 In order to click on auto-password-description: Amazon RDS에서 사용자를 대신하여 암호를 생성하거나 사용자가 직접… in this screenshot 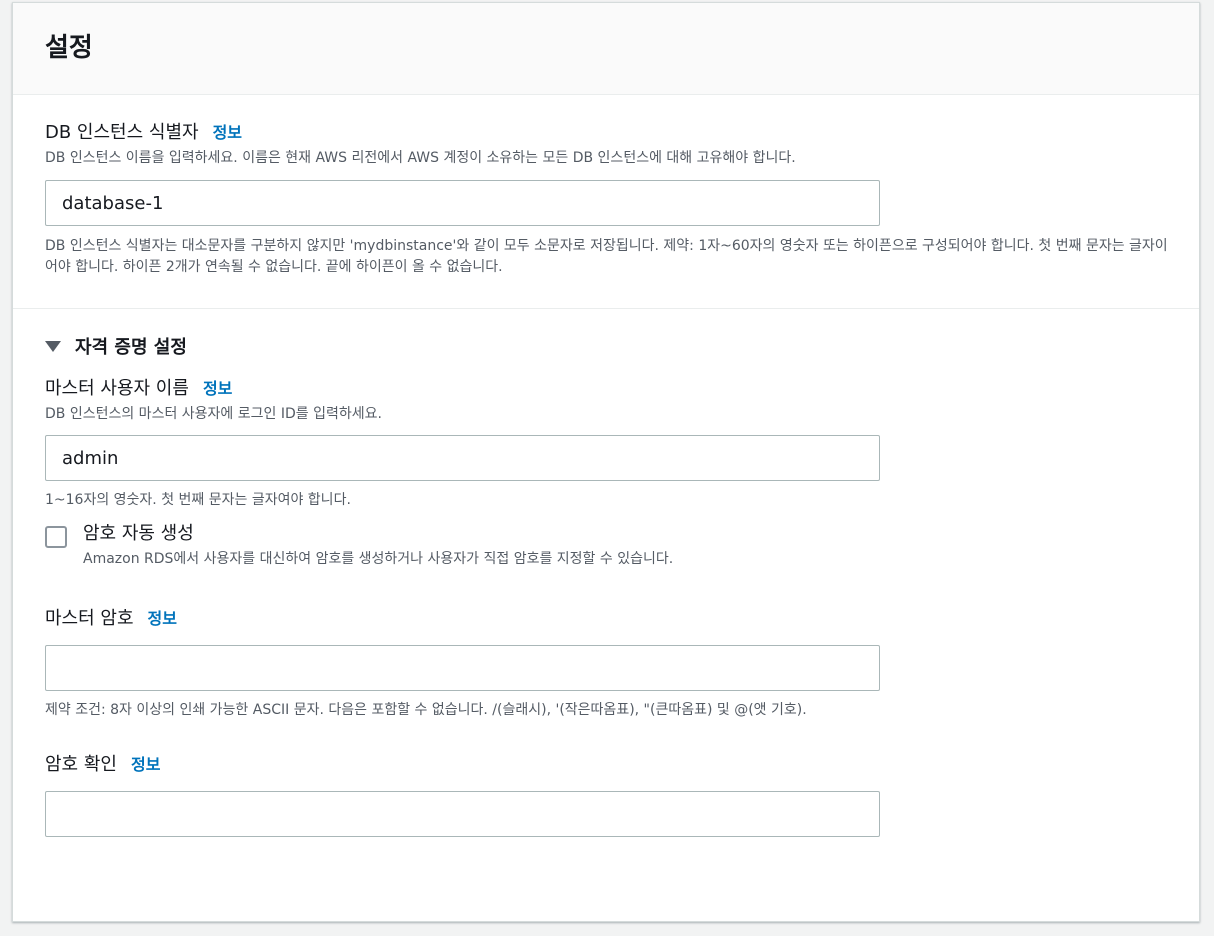, I will do `click(378, 559)`.